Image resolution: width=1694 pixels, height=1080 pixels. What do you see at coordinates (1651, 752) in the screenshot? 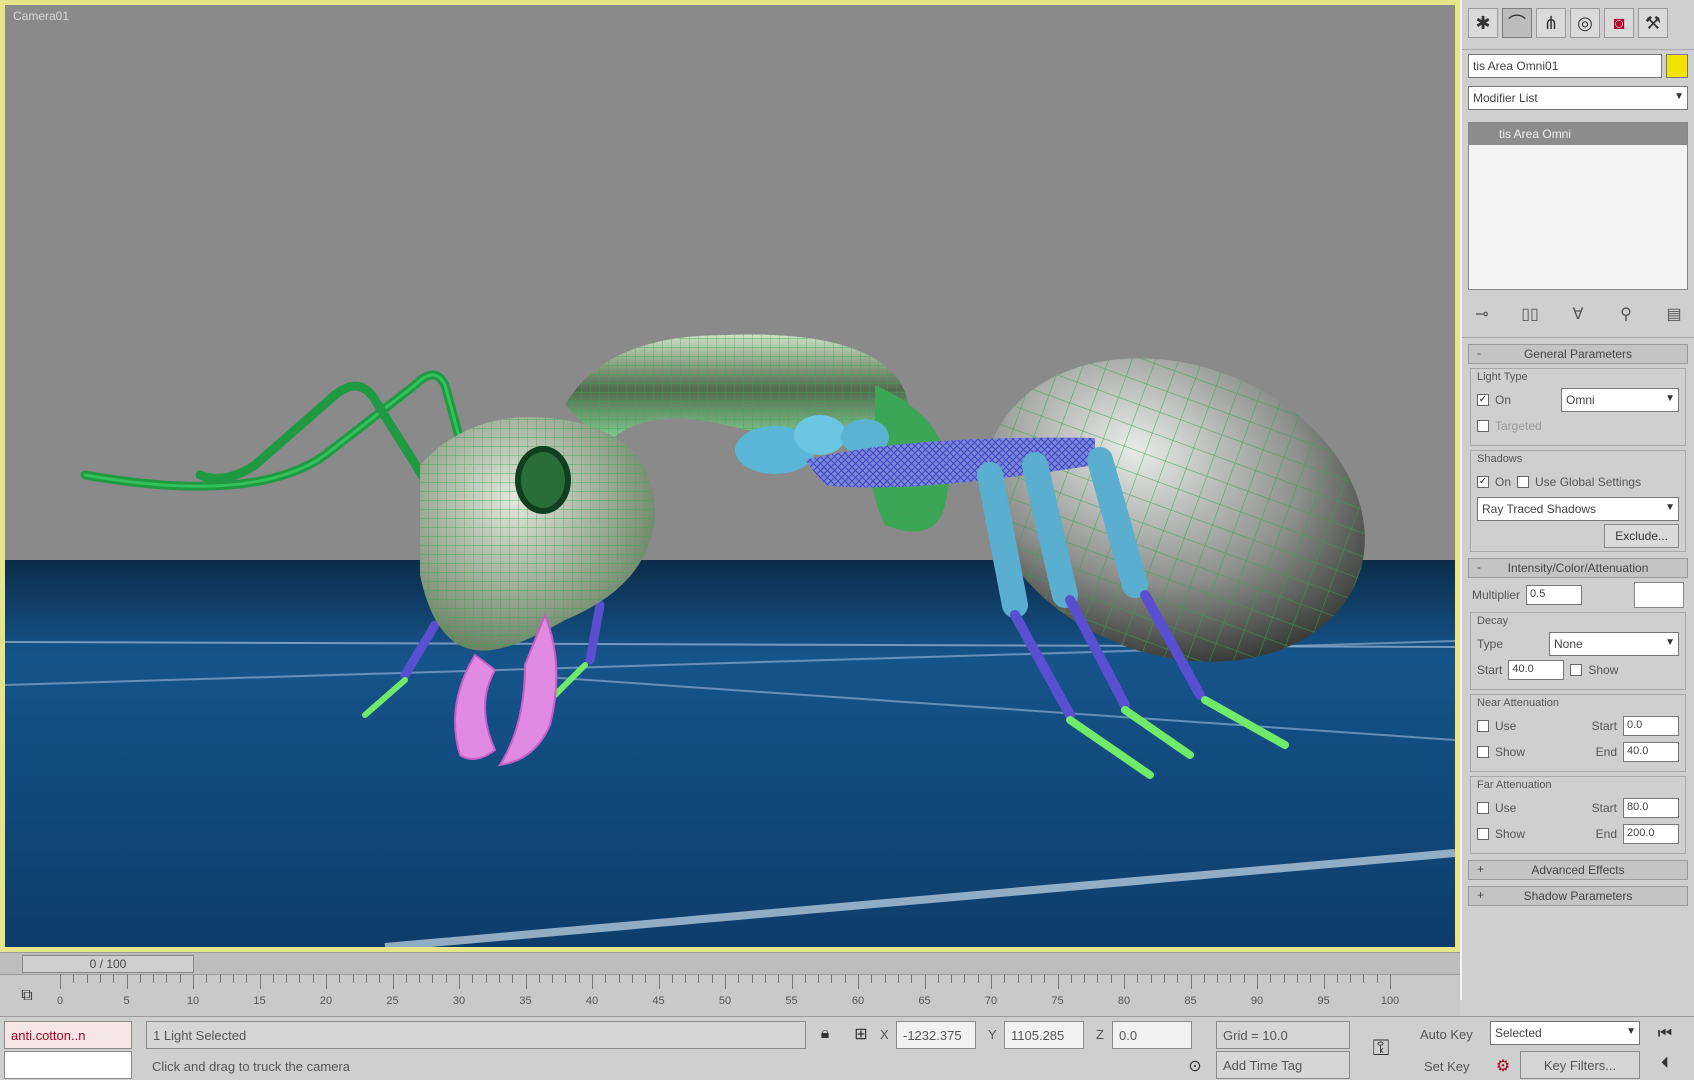
I see `near-end-spinner: 40.0` at bounding box center [1651, 752].